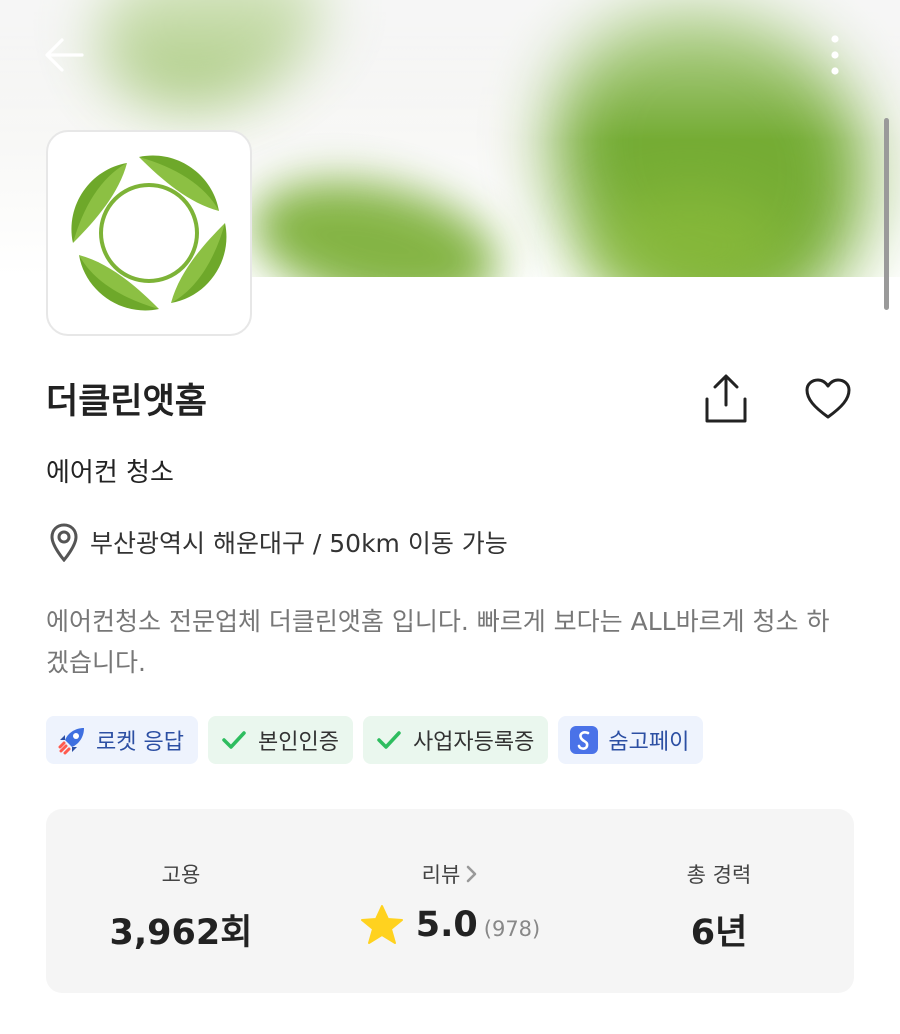 The width and height of the screenshot is (900, 1034). Describe the element at coordinates (181, 933) in the screenshot. I see `stat-value: 3,962회` at that location.